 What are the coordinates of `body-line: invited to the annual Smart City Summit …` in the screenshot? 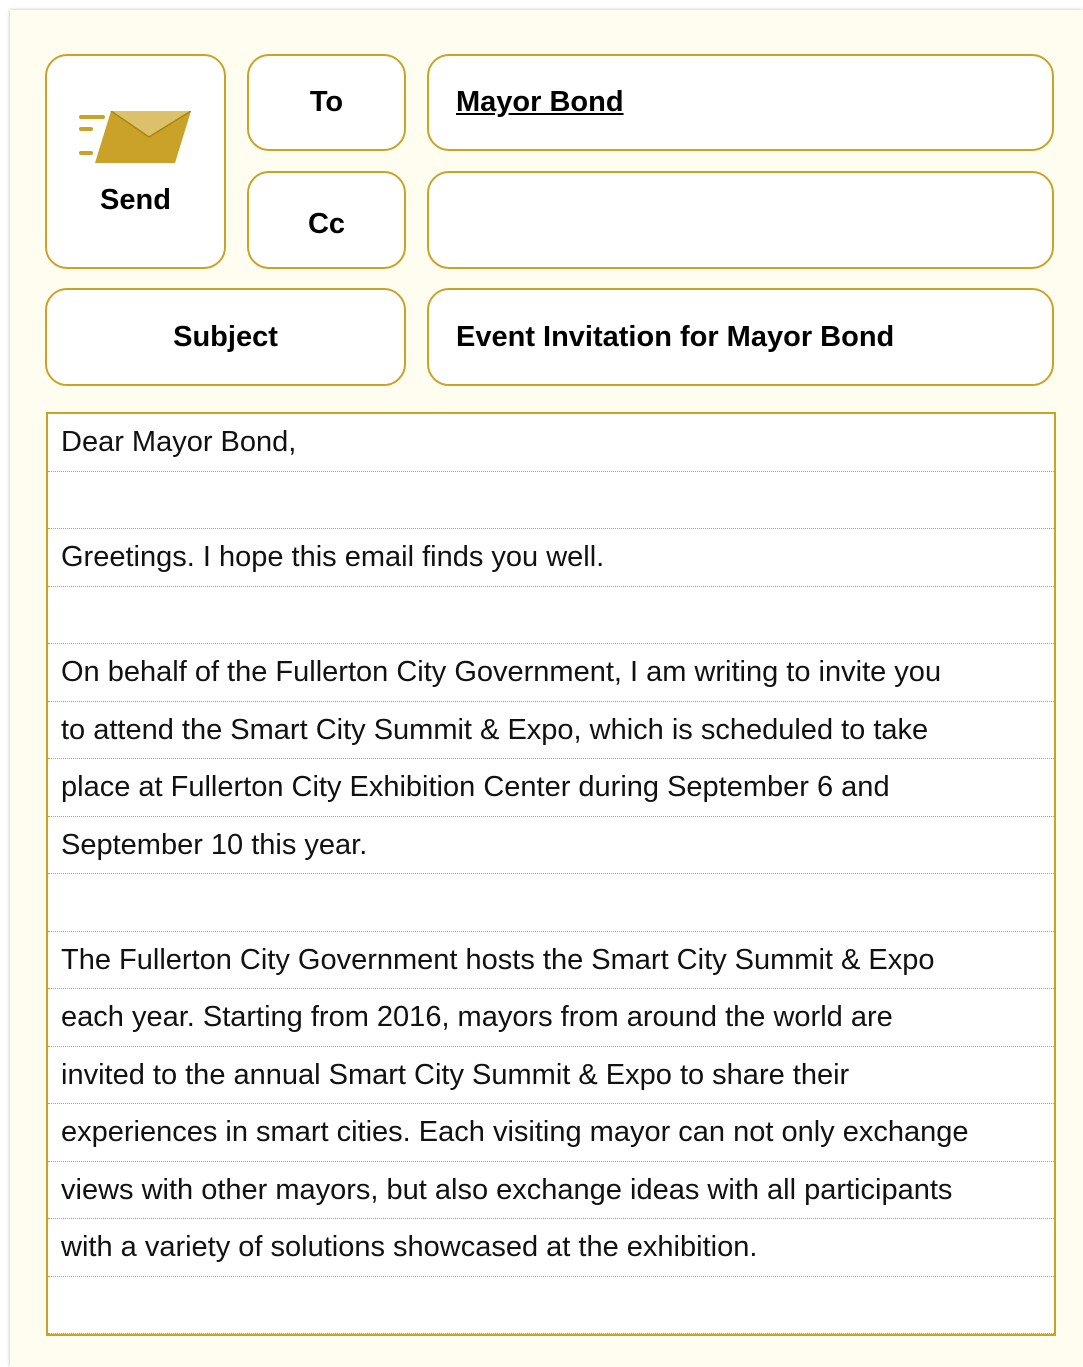 It's located at (551, 1075).